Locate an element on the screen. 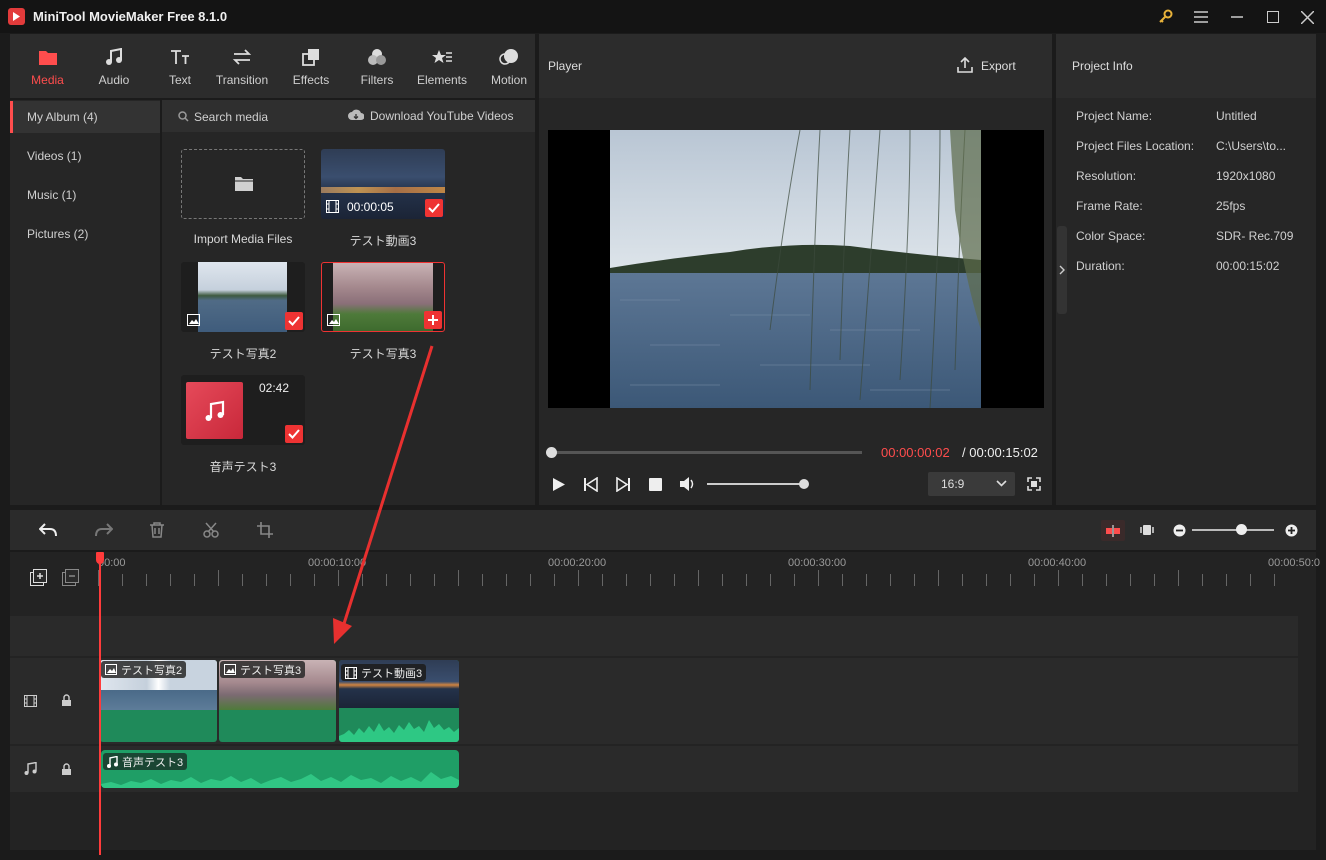  stop-icon is located at coordinates (655, 484).